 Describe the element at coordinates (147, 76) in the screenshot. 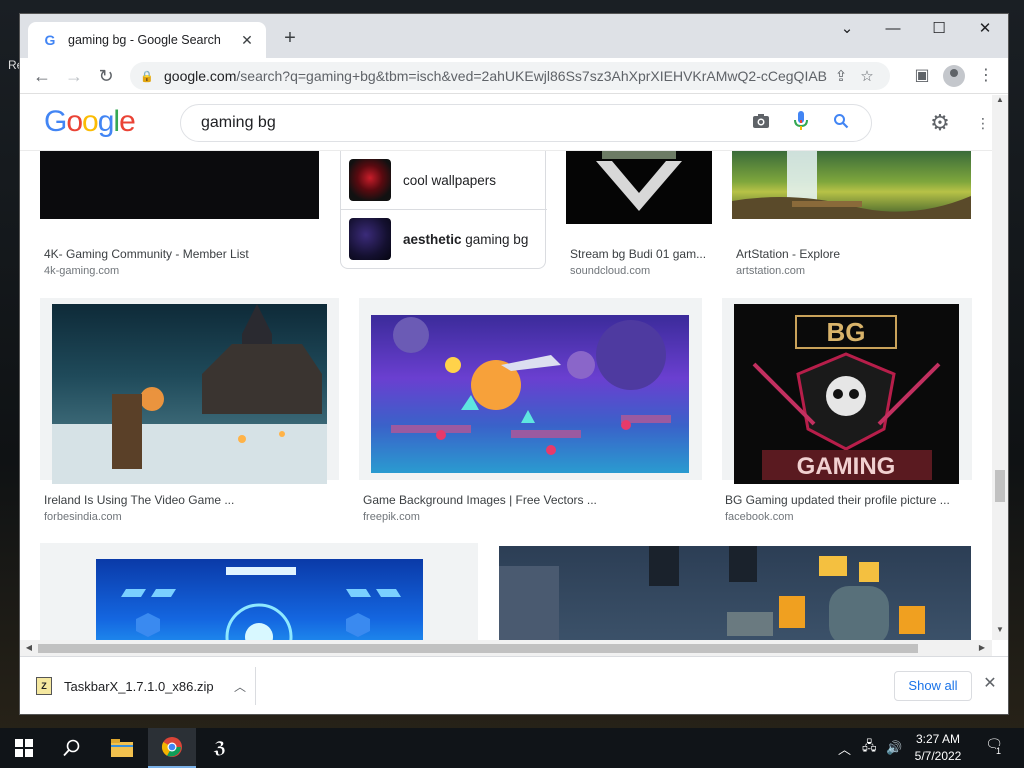

I see `lock-icon: 🔒` at that location.